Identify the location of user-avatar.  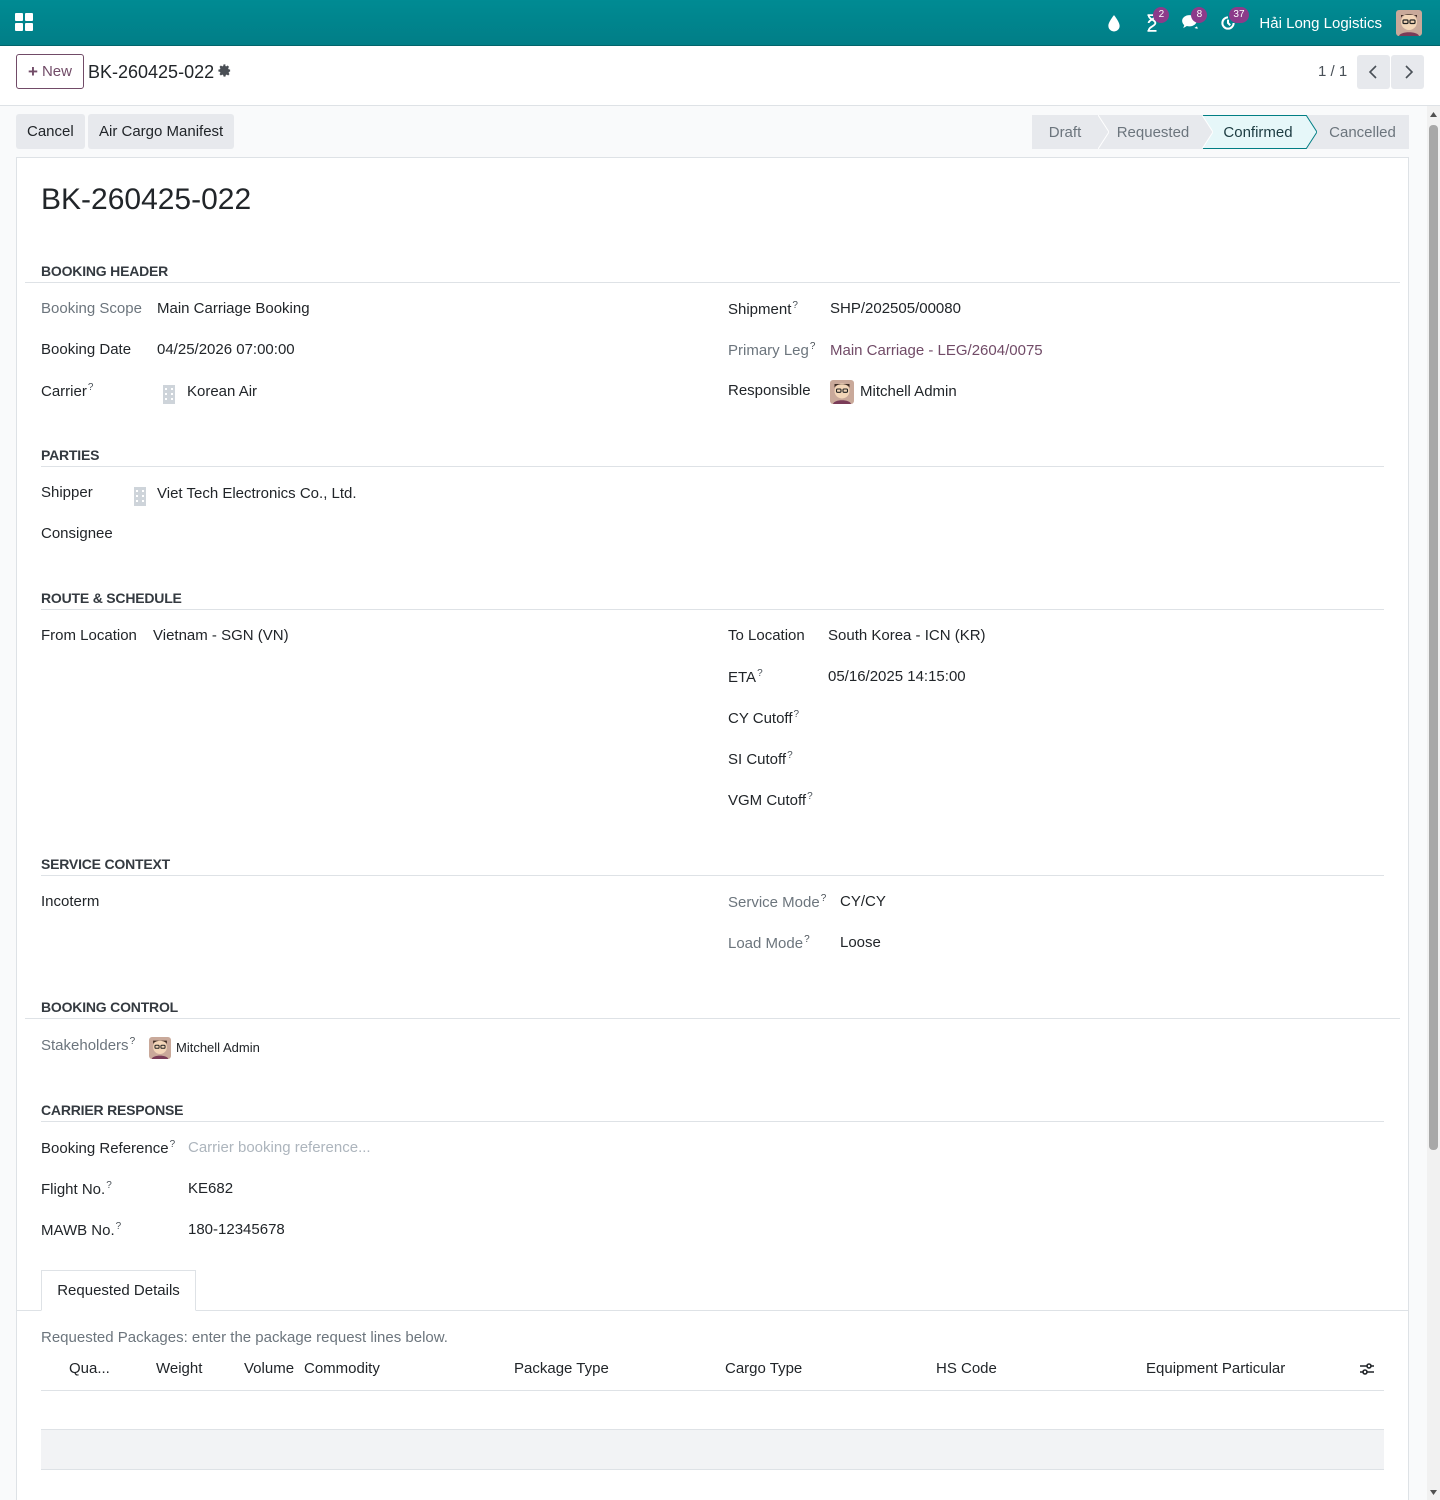
(1409, 23).